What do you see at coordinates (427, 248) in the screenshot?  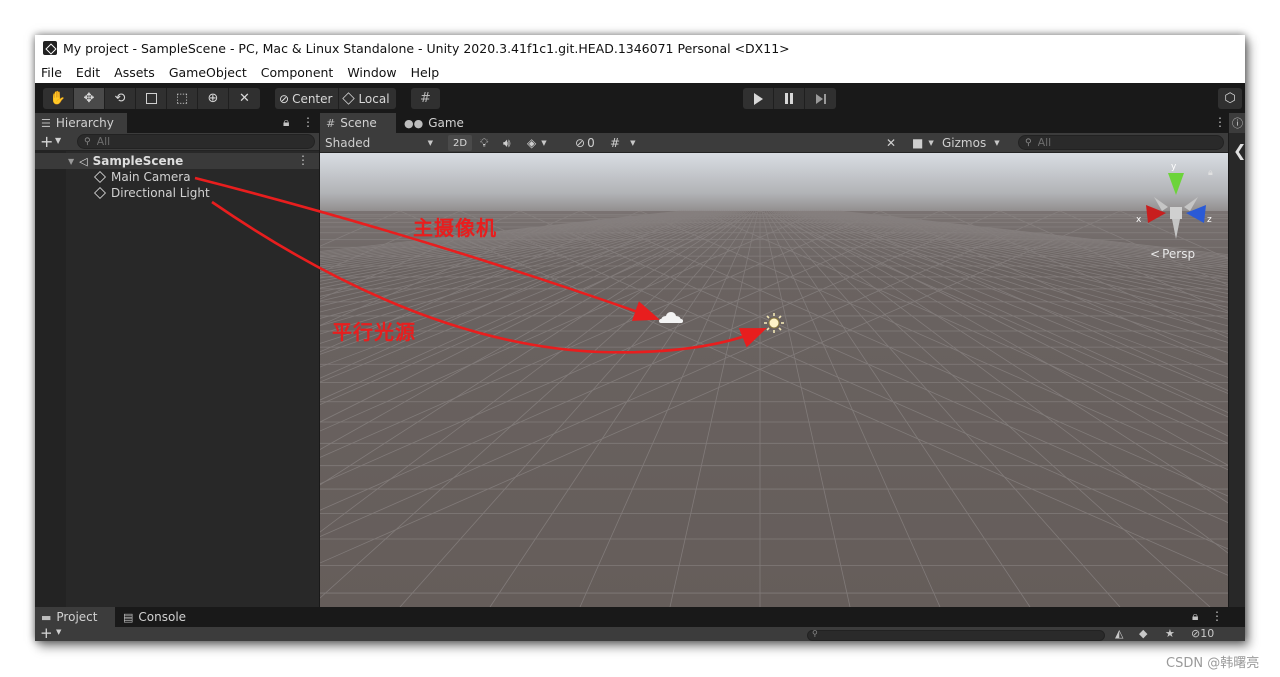 I see `camera-annotation-arrow` at bounding box center [427, 248].